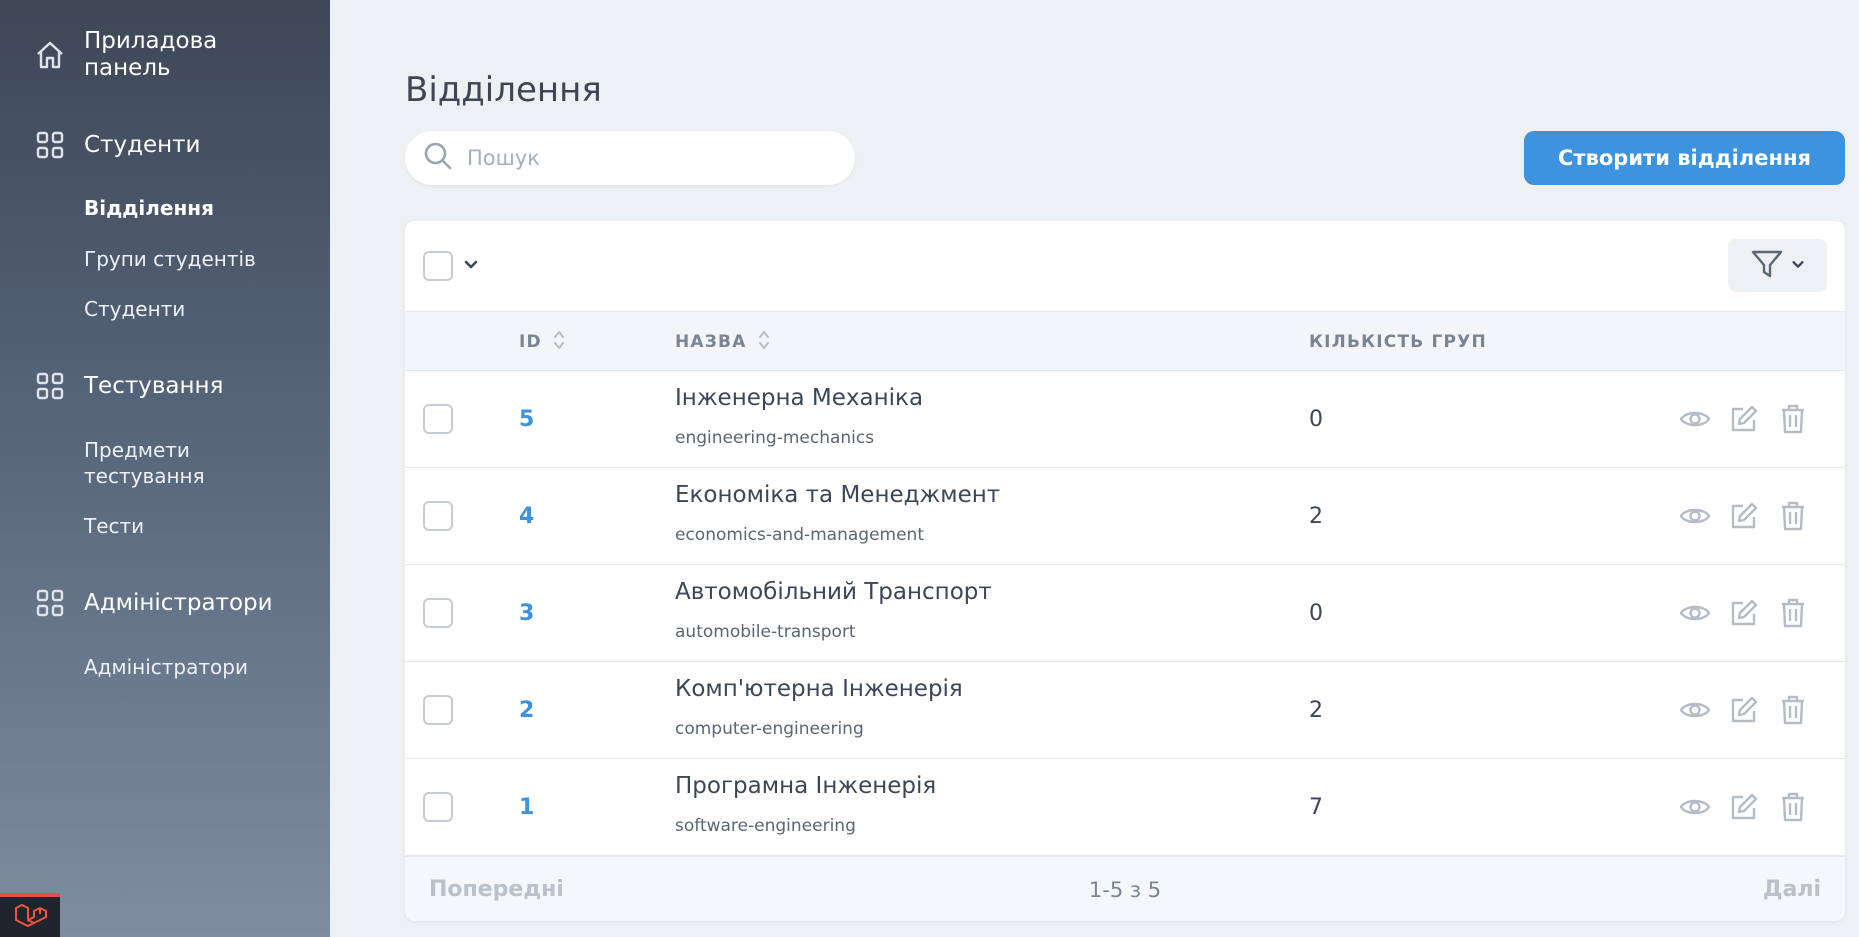  Describe the element at coordinates (806, 786) in the screenshot. I see `row-name: Програмна Інженерія` at that location.